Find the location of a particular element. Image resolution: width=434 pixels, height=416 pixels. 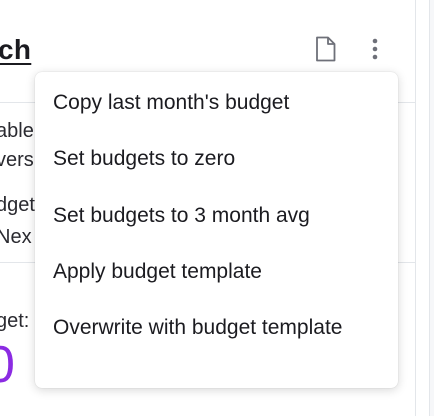

menu-item-apply-template: Apply budget template is located at coordinates (216, 271).